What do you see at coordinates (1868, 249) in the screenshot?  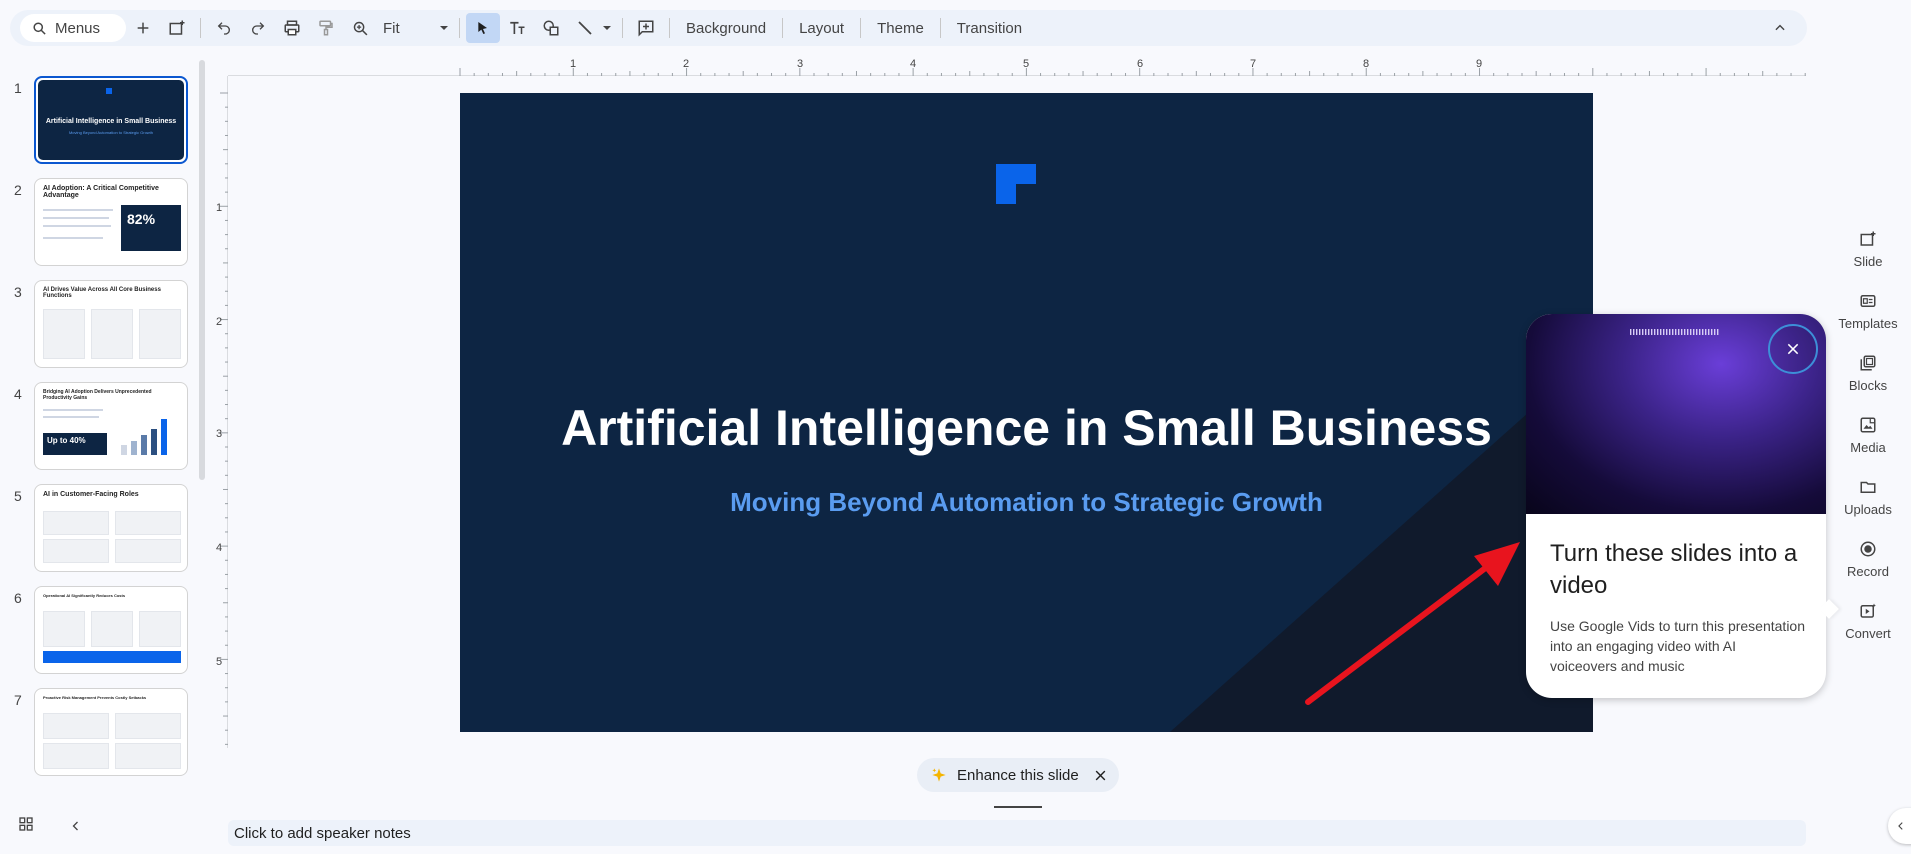 I see `side-panel-slide-button: Slide` at bounding box center [1868, 249].